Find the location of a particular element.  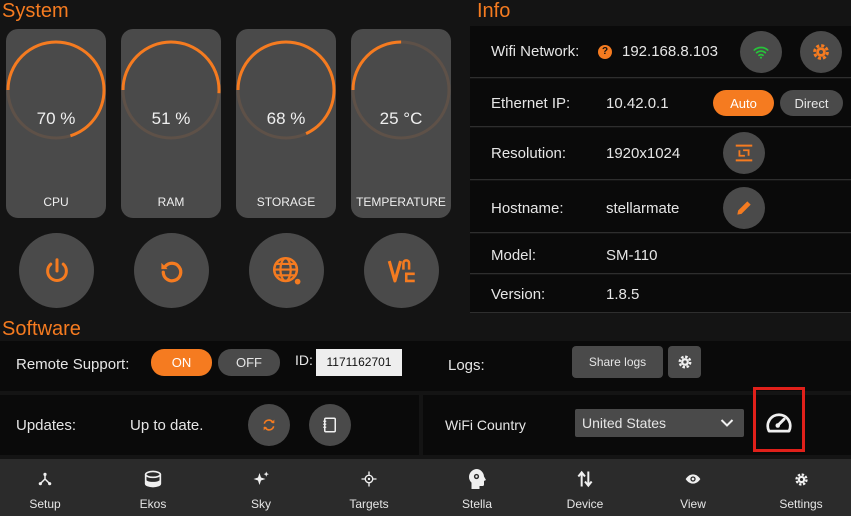

ethernet-label: Ethernet IP: is located at coordinates (531, 103).